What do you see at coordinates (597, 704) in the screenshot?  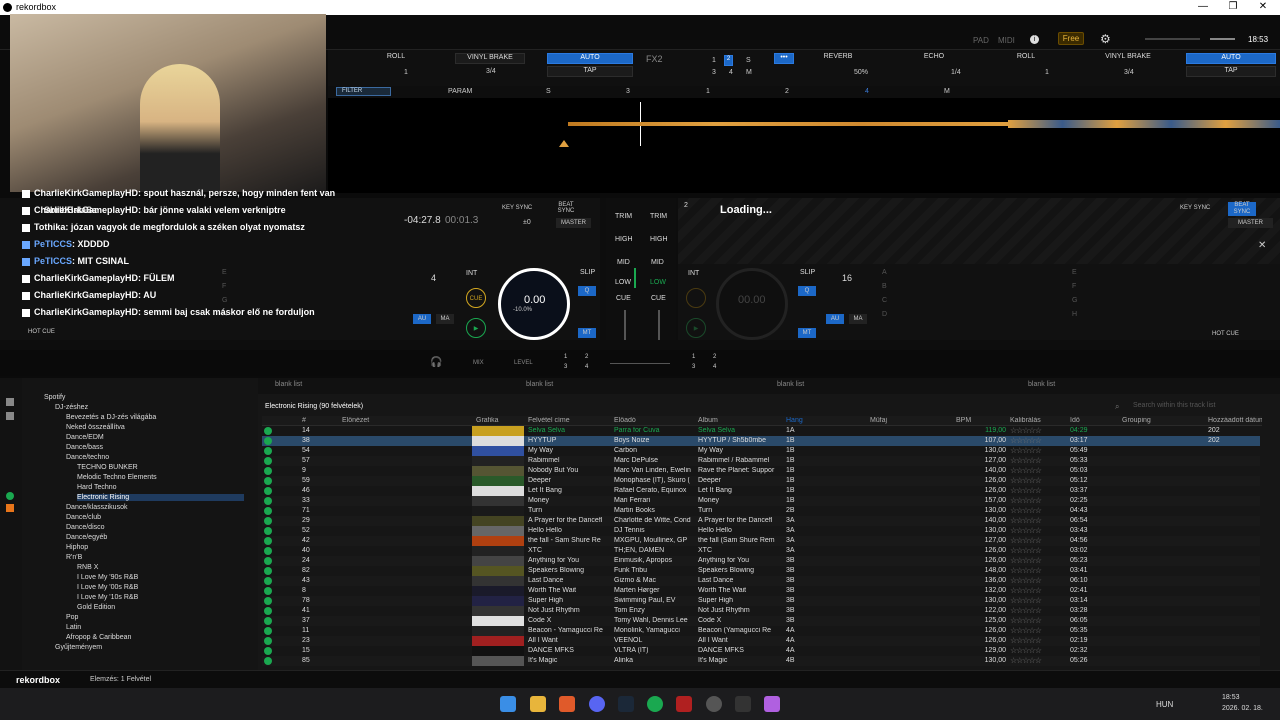 I see `discord-icon` at bounding box center [597, 704].